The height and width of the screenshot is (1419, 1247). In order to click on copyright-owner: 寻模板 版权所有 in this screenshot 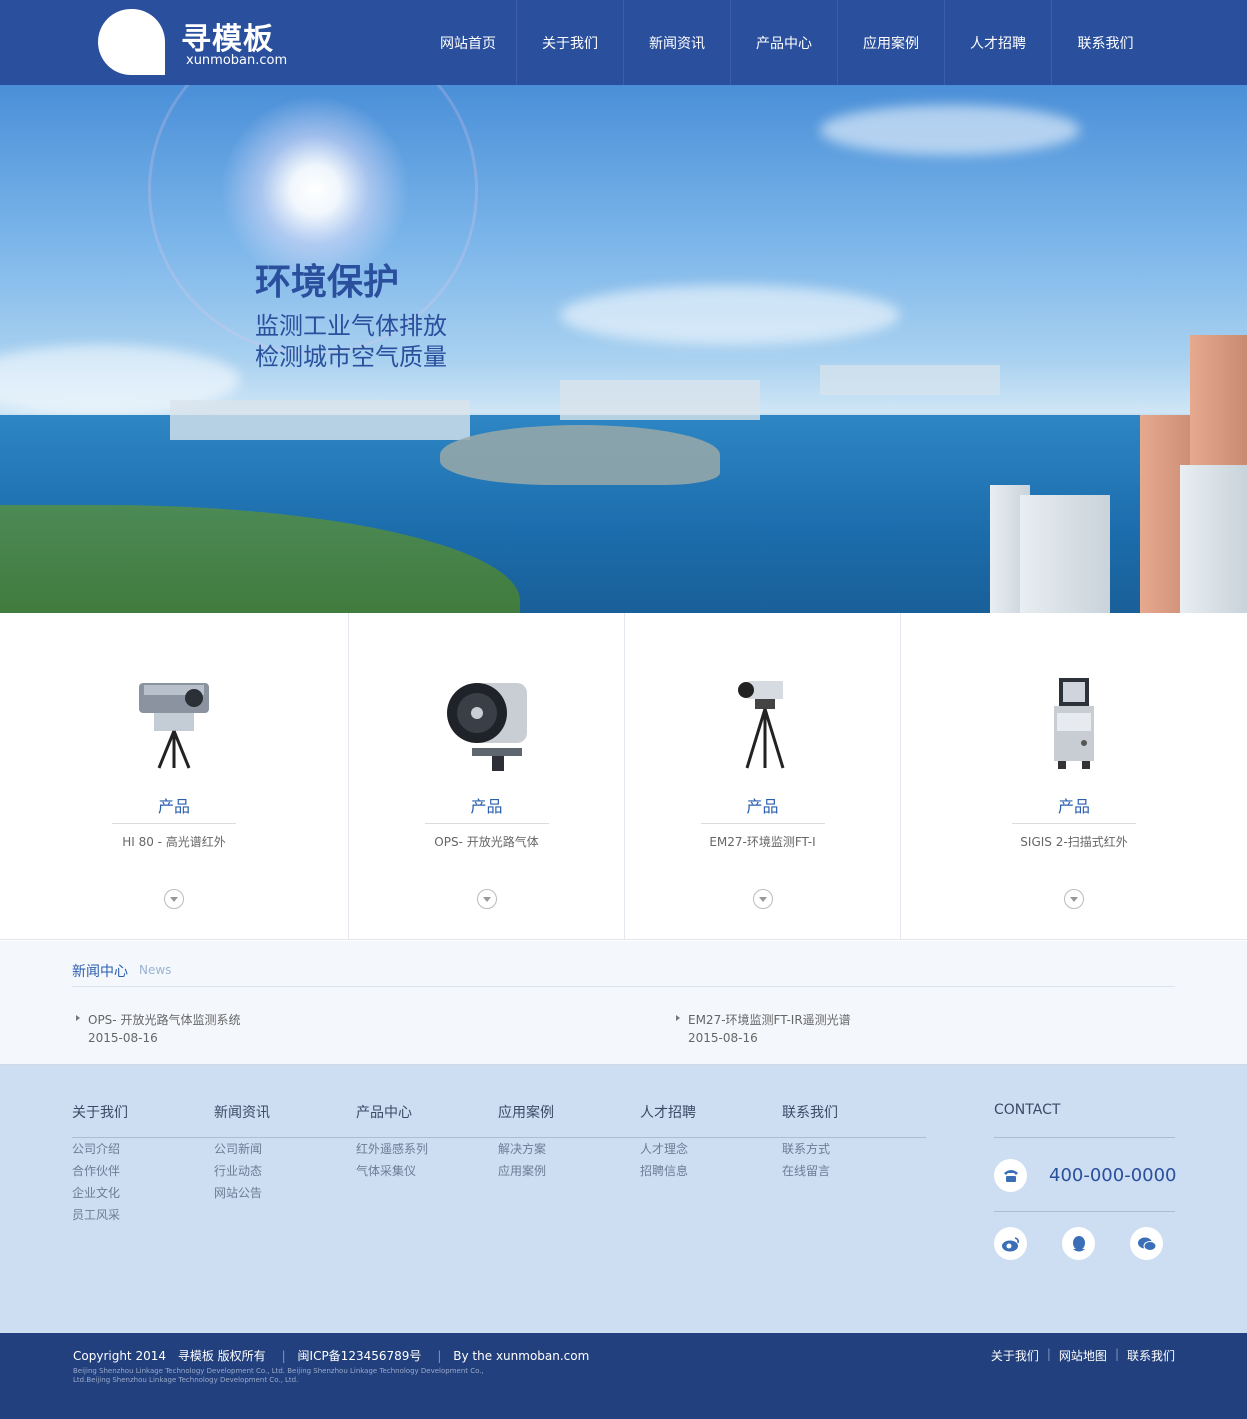, I will do `click(221, 1356)`.